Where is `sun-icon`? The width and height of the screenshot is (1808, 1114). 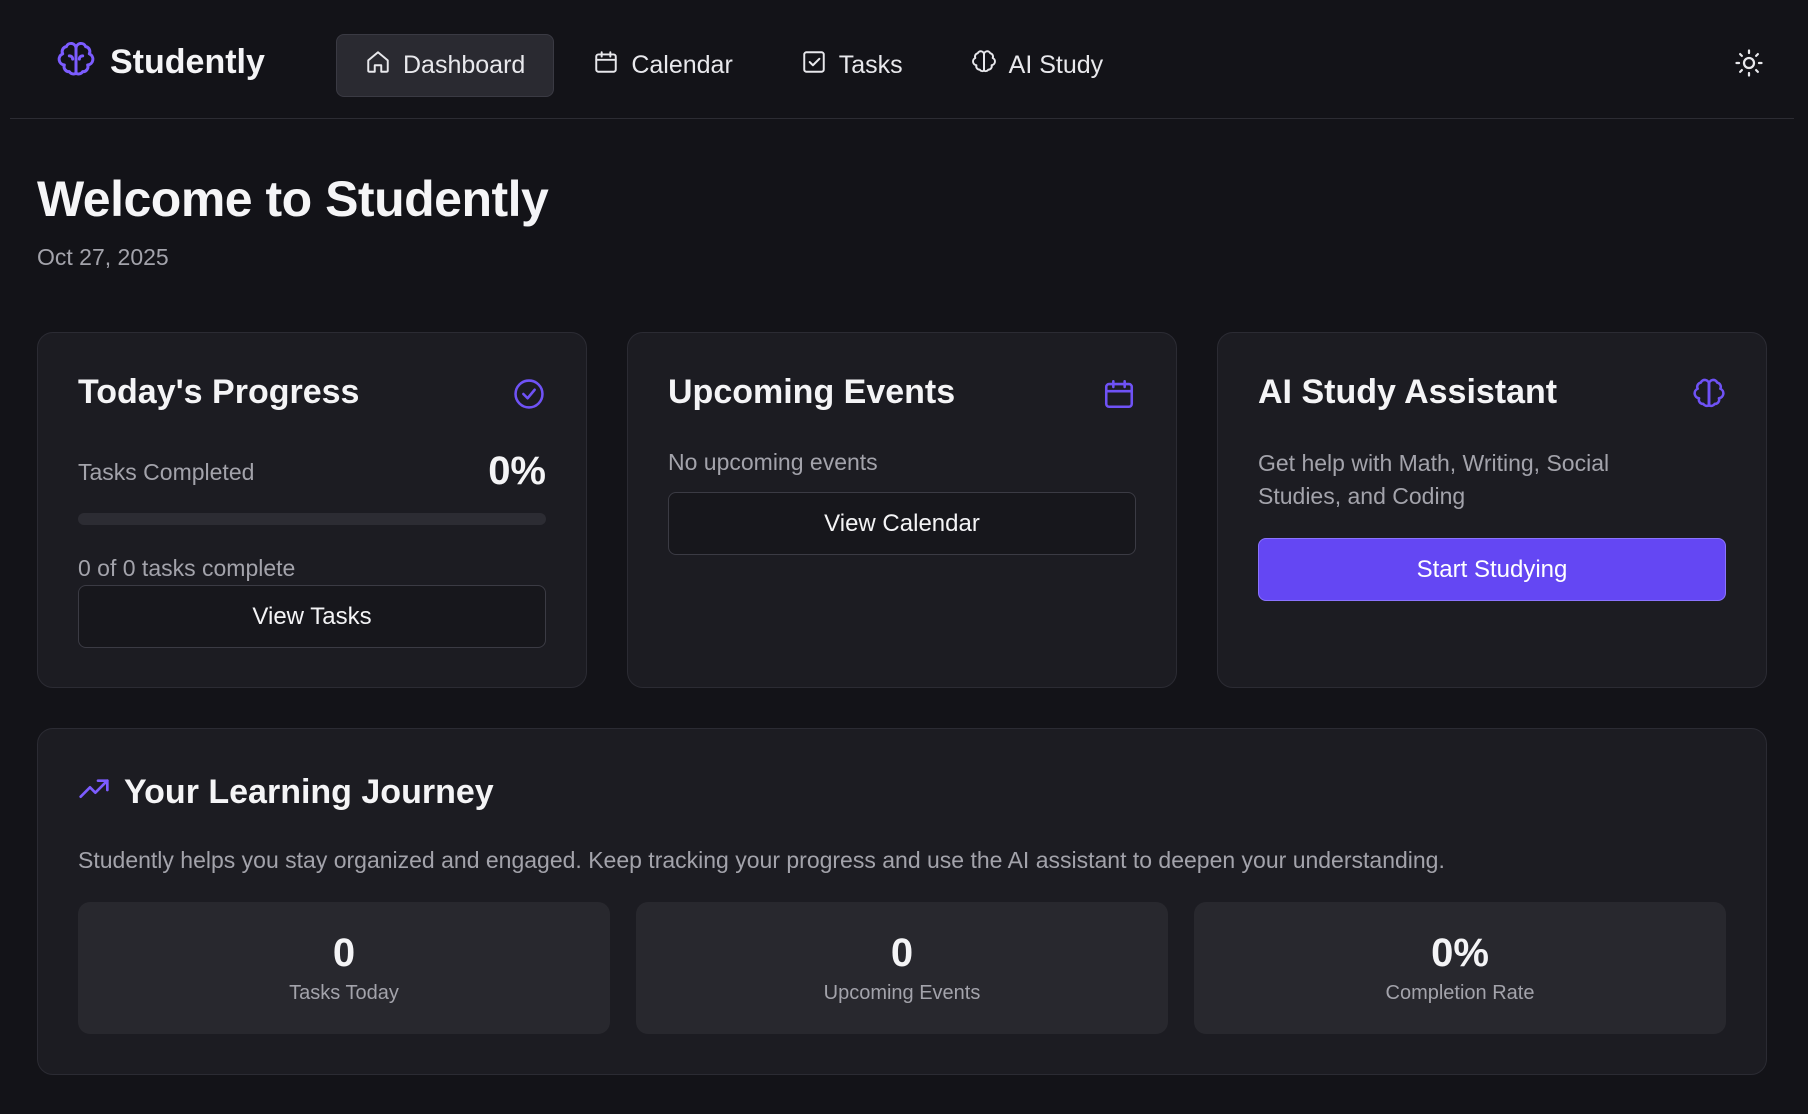 sun-icon is located at coordinates (1749, 65).